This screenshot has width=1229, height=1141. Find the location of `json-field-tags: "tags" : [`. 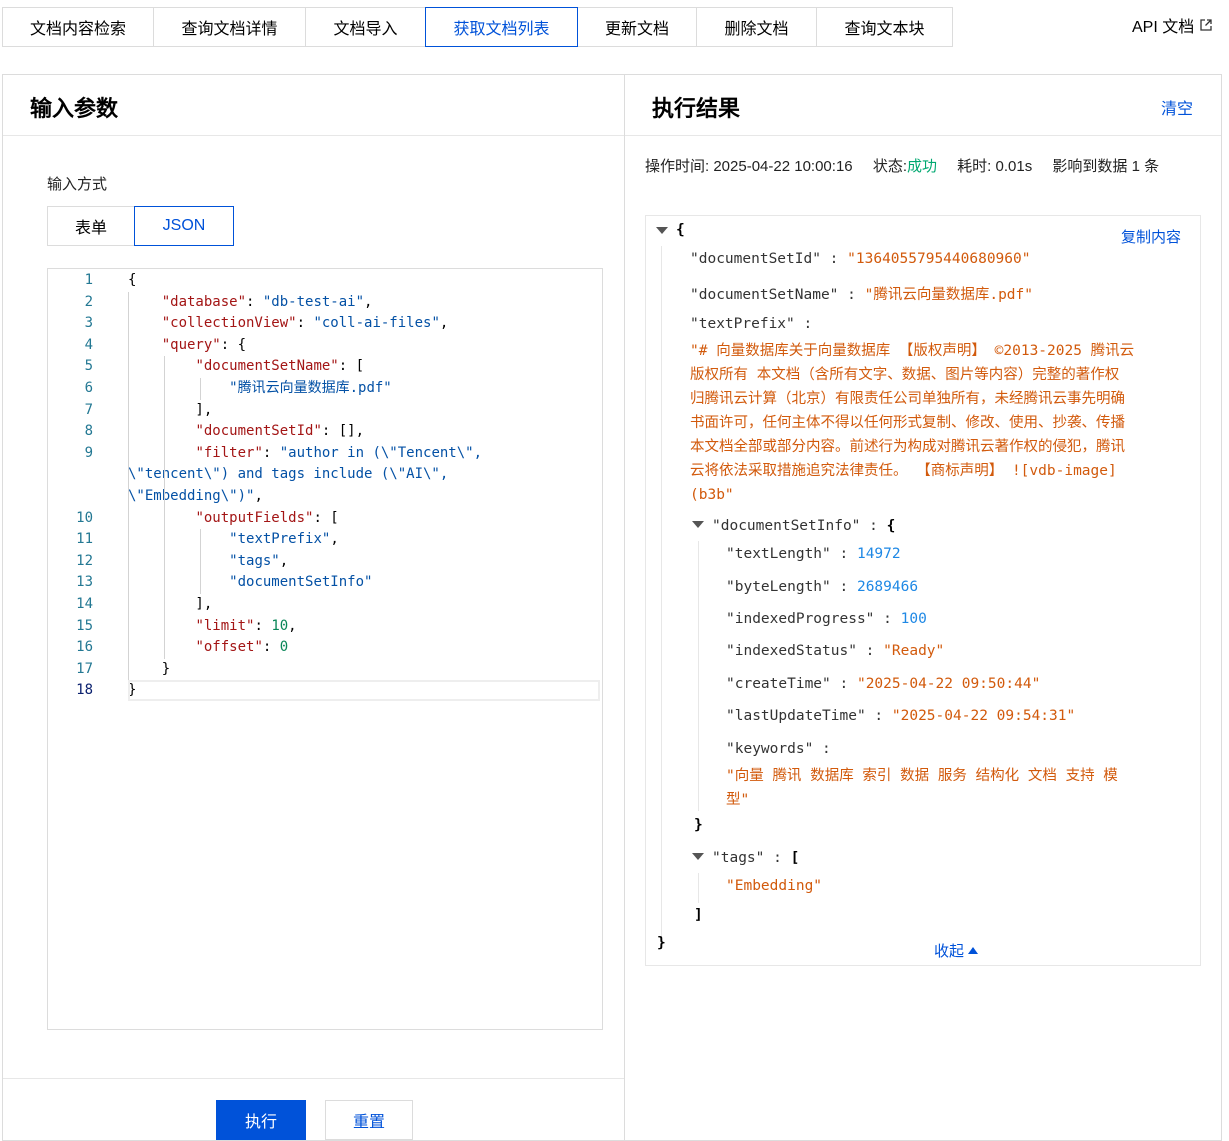

json-field-tags: "tags" : [ is located at coordinates (756, 858).